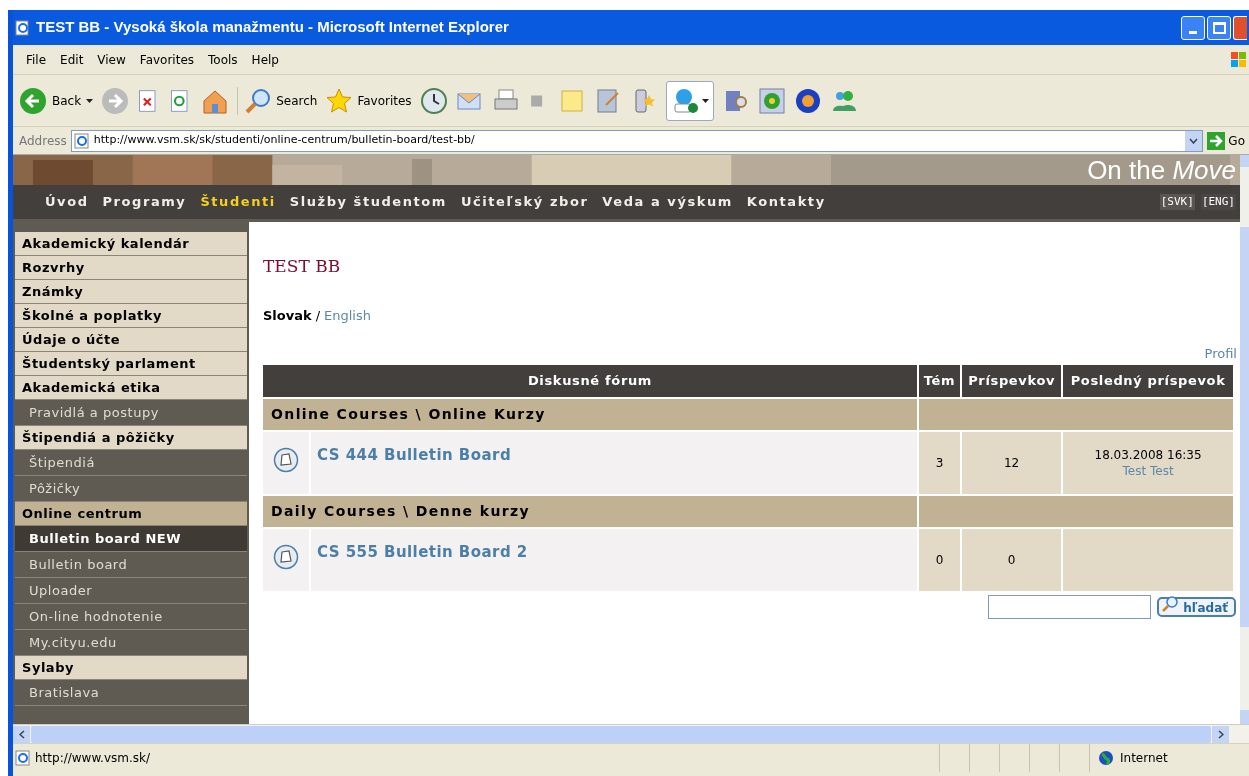 The image size is (1249, 776). Describe the element at coordinates (939, 560) in the screenshot. I see `topics-cell: 0` at that location.